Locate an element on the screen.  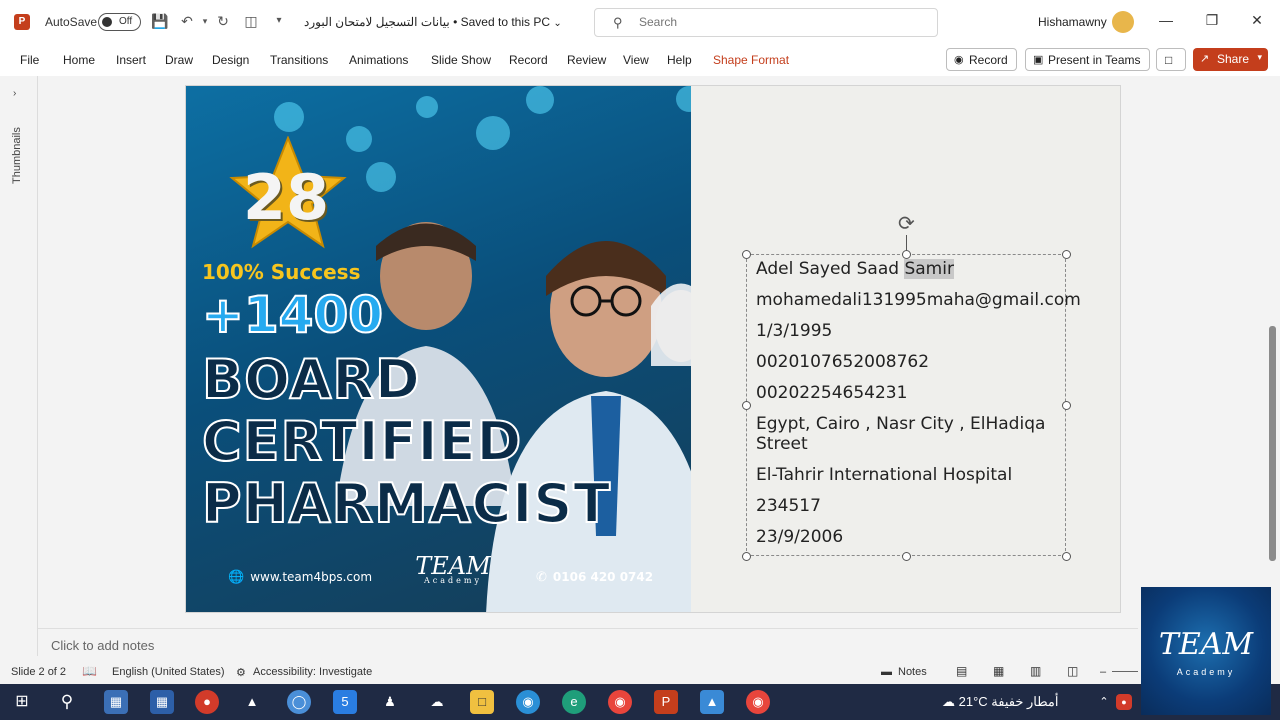
chrome-browser-icon: ◉ is located at coordinates (620, 702).